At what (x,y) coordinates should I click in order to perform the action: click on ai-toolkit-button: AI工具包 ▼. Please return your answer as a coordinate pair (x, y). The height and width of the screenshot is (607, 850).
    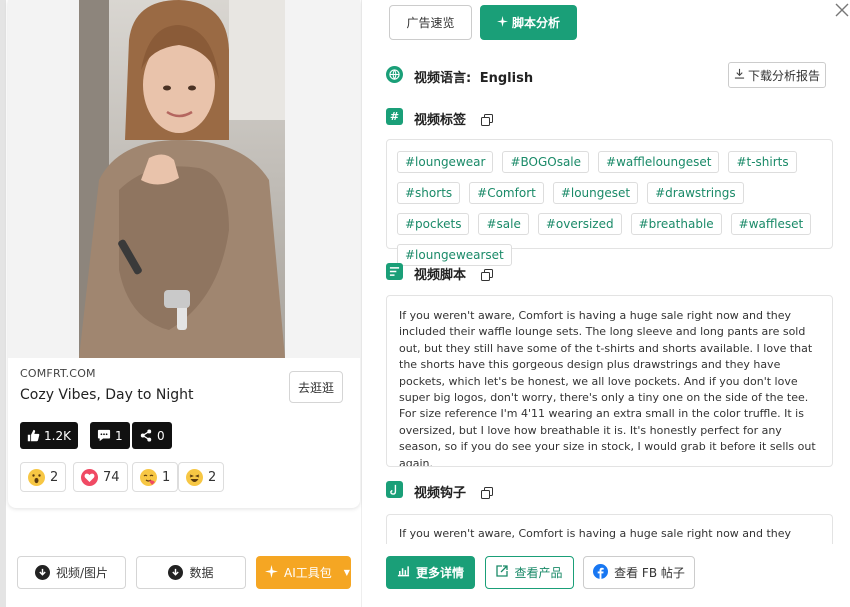
    Looking at the image, I should click on (303, 572).